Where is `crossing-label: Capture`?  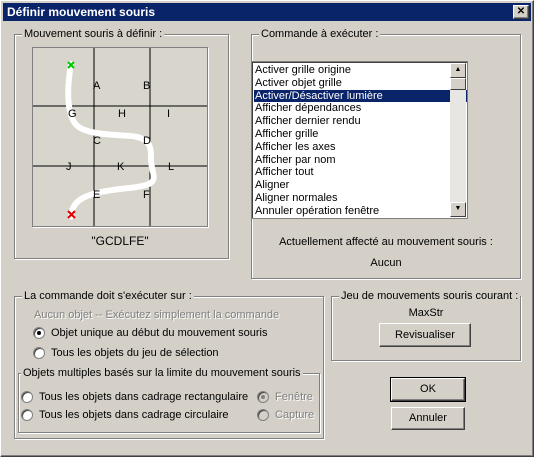
crossing-label: Capture is located at coordinates (294, 415).